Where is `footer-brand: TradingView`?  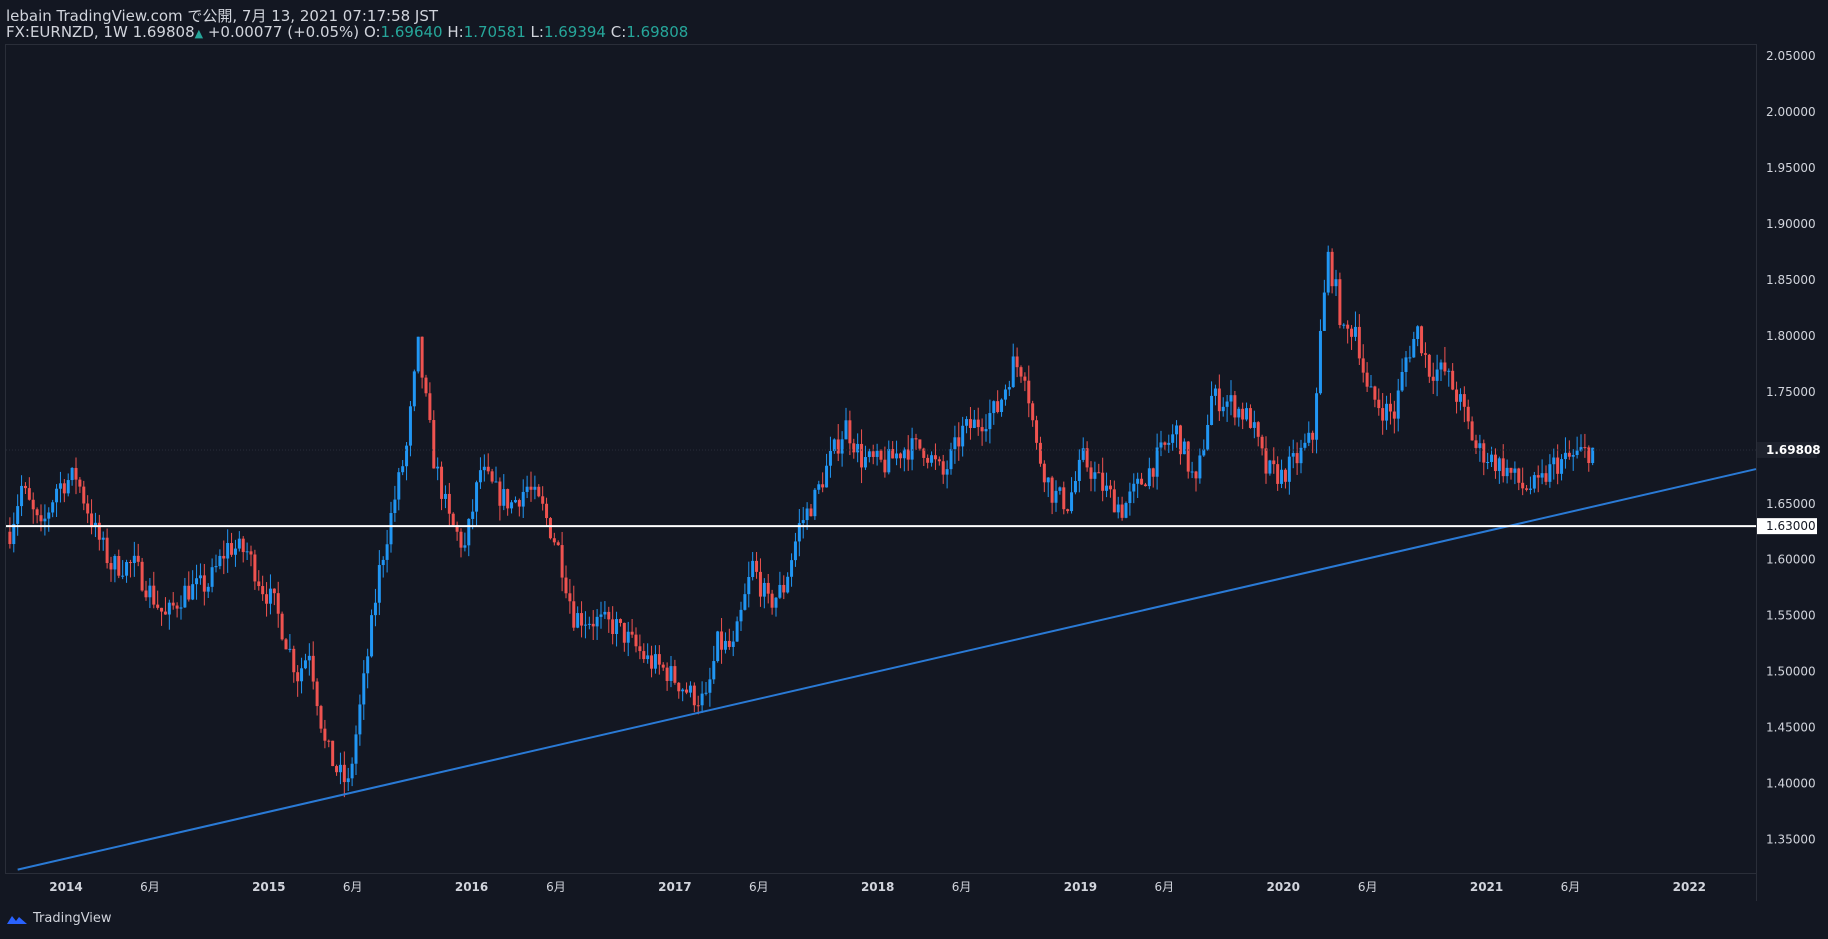 footer-brand: TradingView is located at coordinates (72, 918).